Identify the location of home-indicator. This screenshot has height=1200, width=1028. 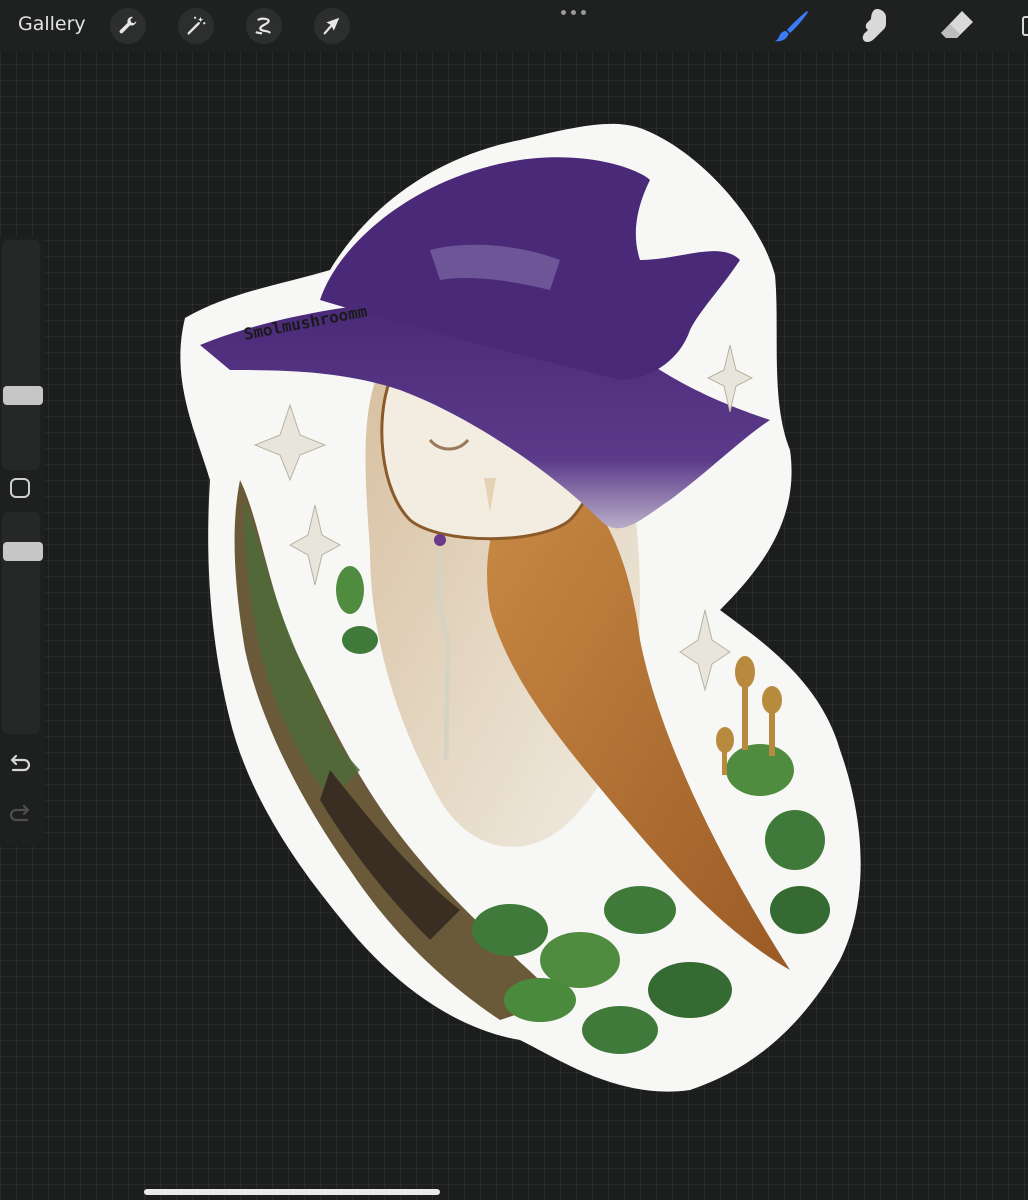
(292, 1192).